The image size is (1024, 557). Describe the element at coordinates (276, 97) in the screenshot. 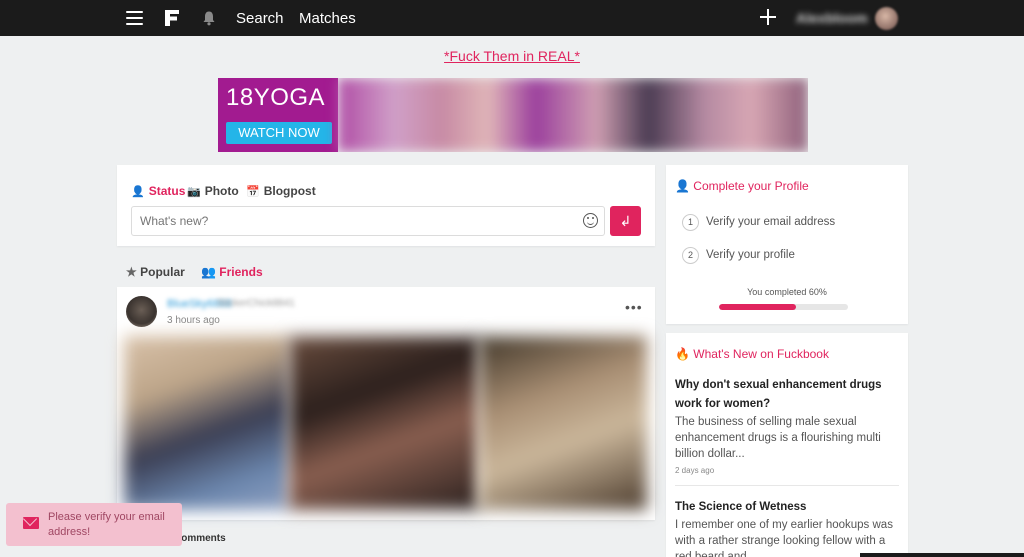

I see `banner-brand: 18YOGA` at that location.